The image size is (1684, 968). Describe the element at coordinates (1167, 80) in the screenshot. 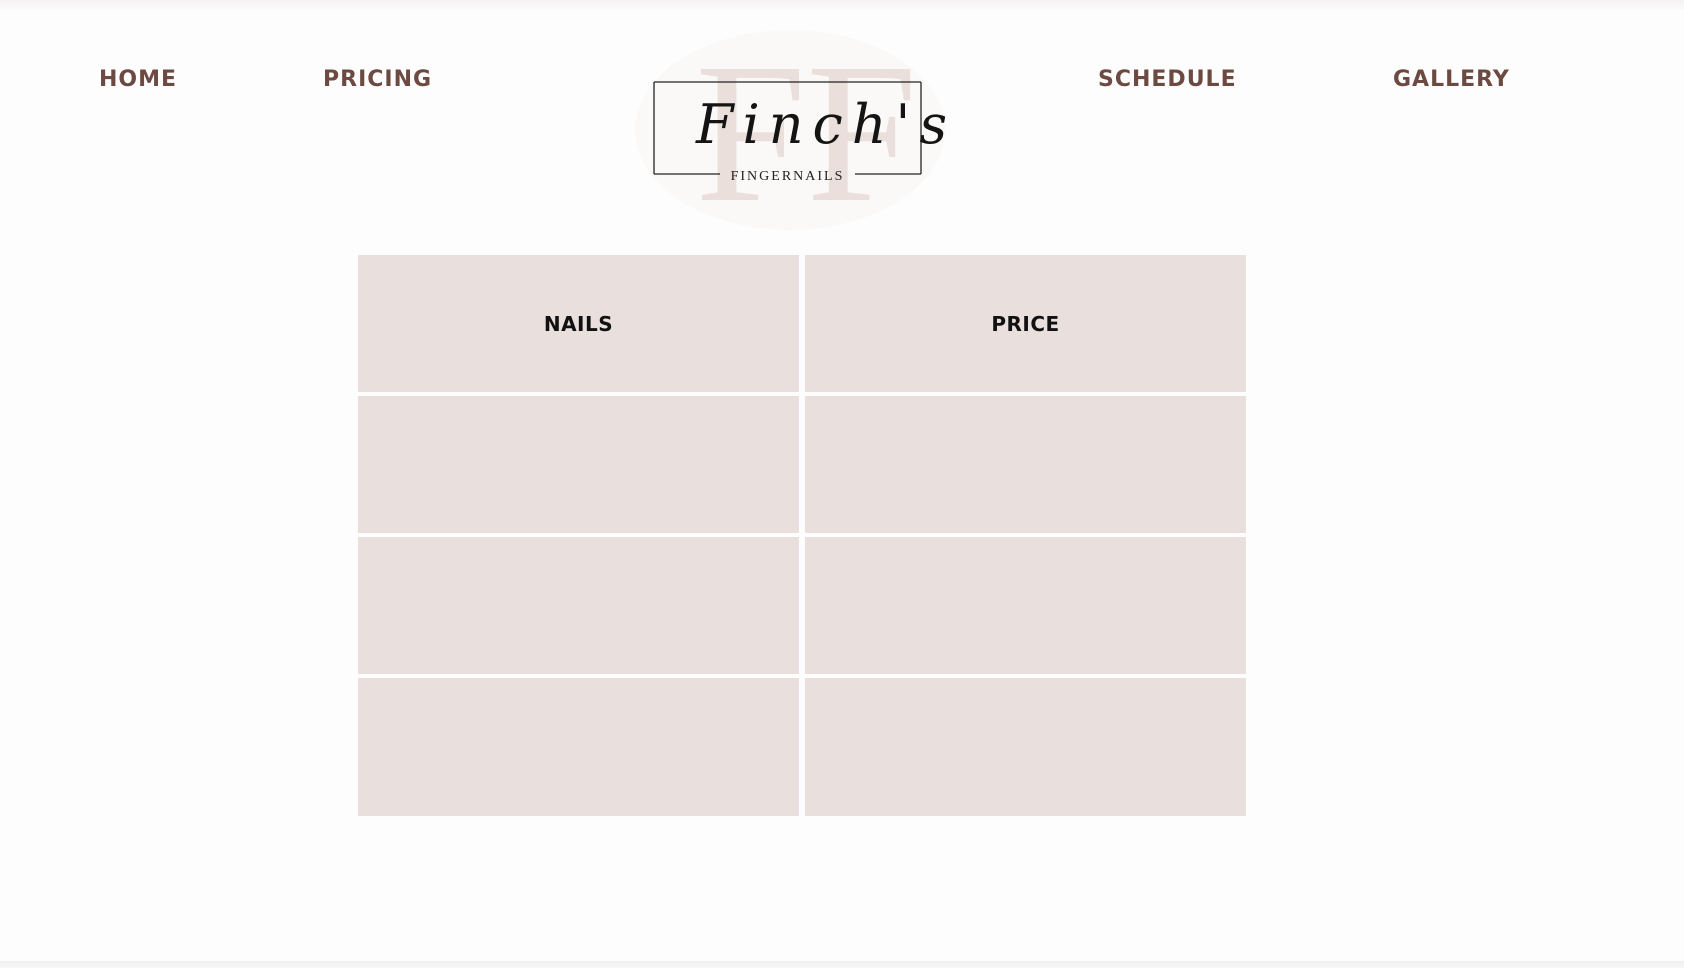

I see `nav-link-schedule: SCHEDULE` at that location.